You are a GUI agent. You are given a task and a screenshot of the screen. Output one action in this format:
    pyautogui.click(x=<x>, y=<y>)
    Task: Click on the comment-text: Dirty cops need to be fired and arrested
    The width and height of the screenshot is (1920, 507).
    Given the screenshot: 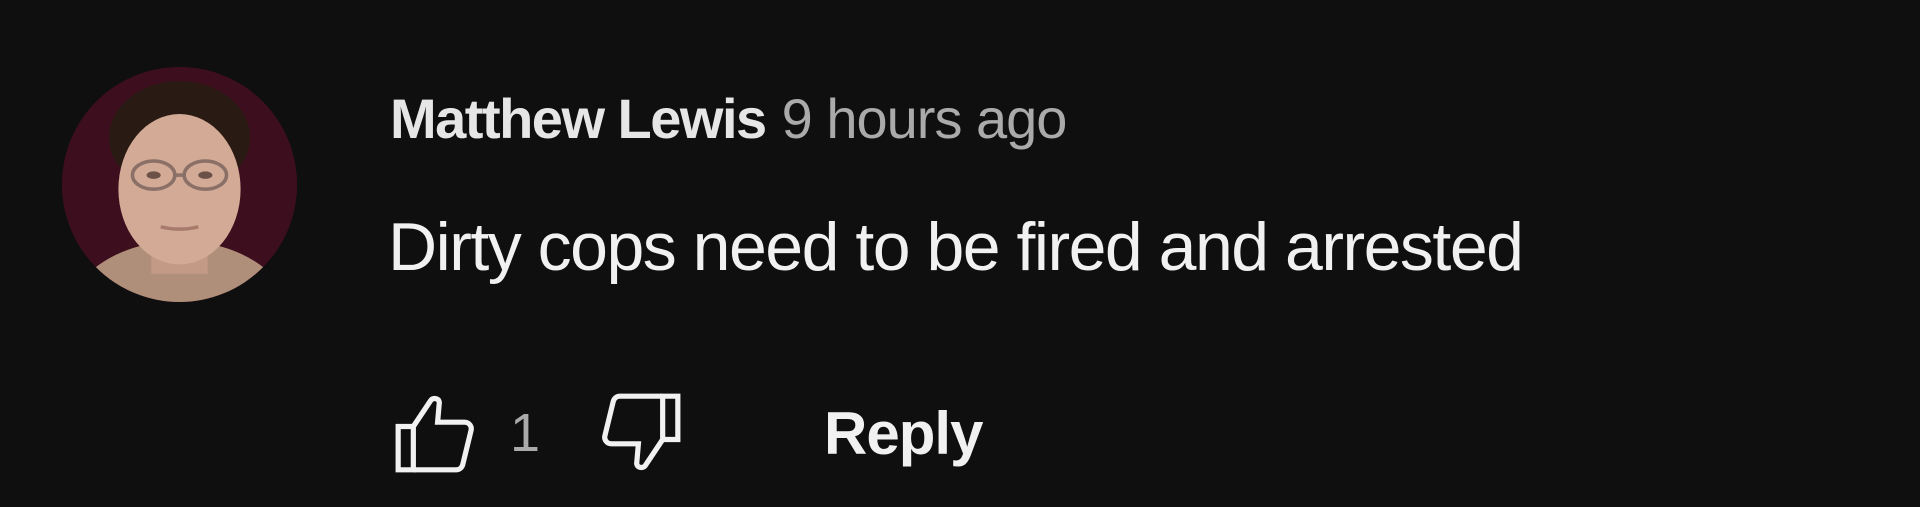 What is the action you would take?
    pyautogui.click(x=956, y=247)
    